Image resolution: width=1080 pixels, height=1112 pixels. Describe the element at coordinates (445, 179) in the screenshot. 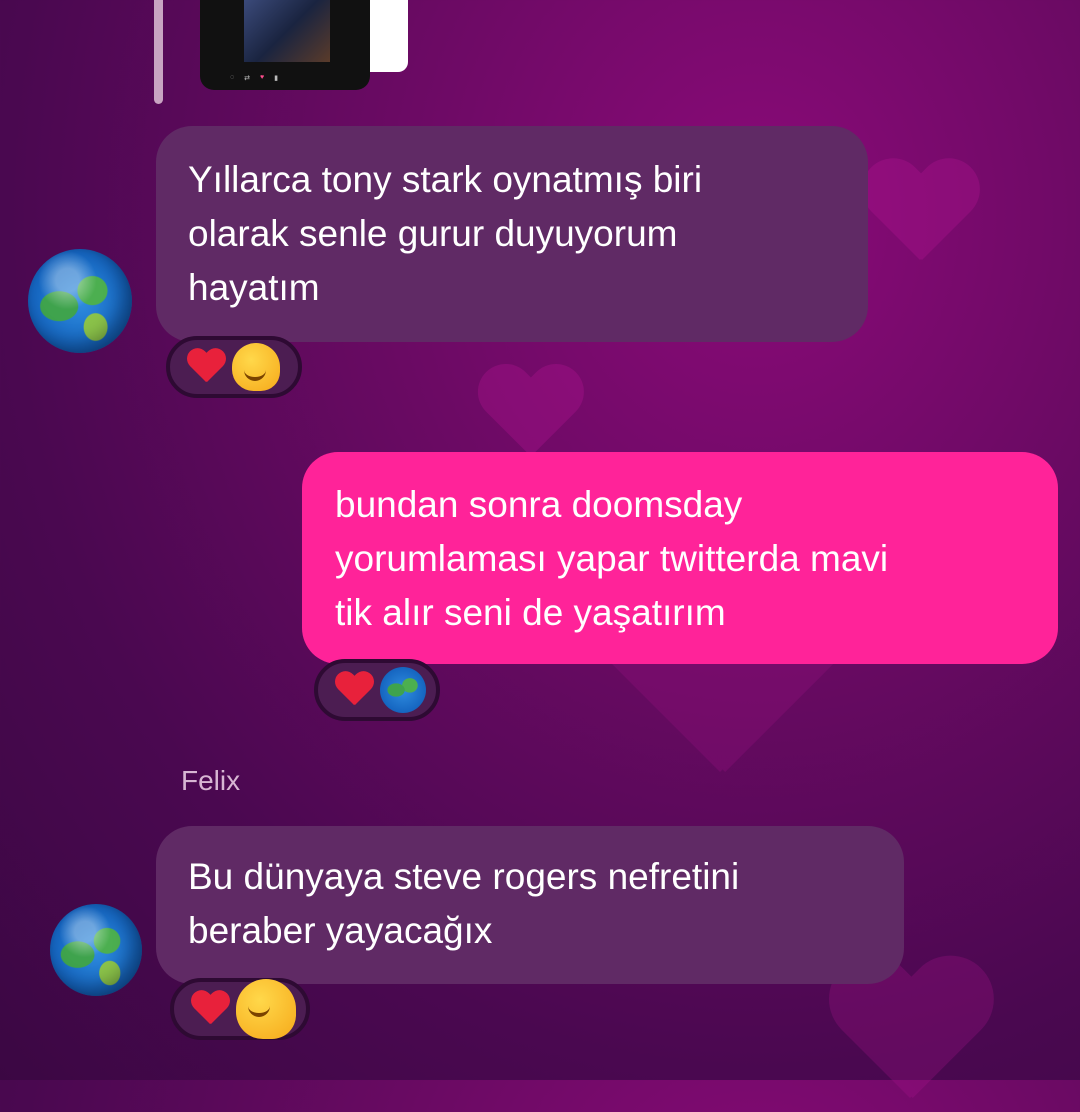

I see `message-text-line: Yıllarca tony stark oynatmış biri` at that location.